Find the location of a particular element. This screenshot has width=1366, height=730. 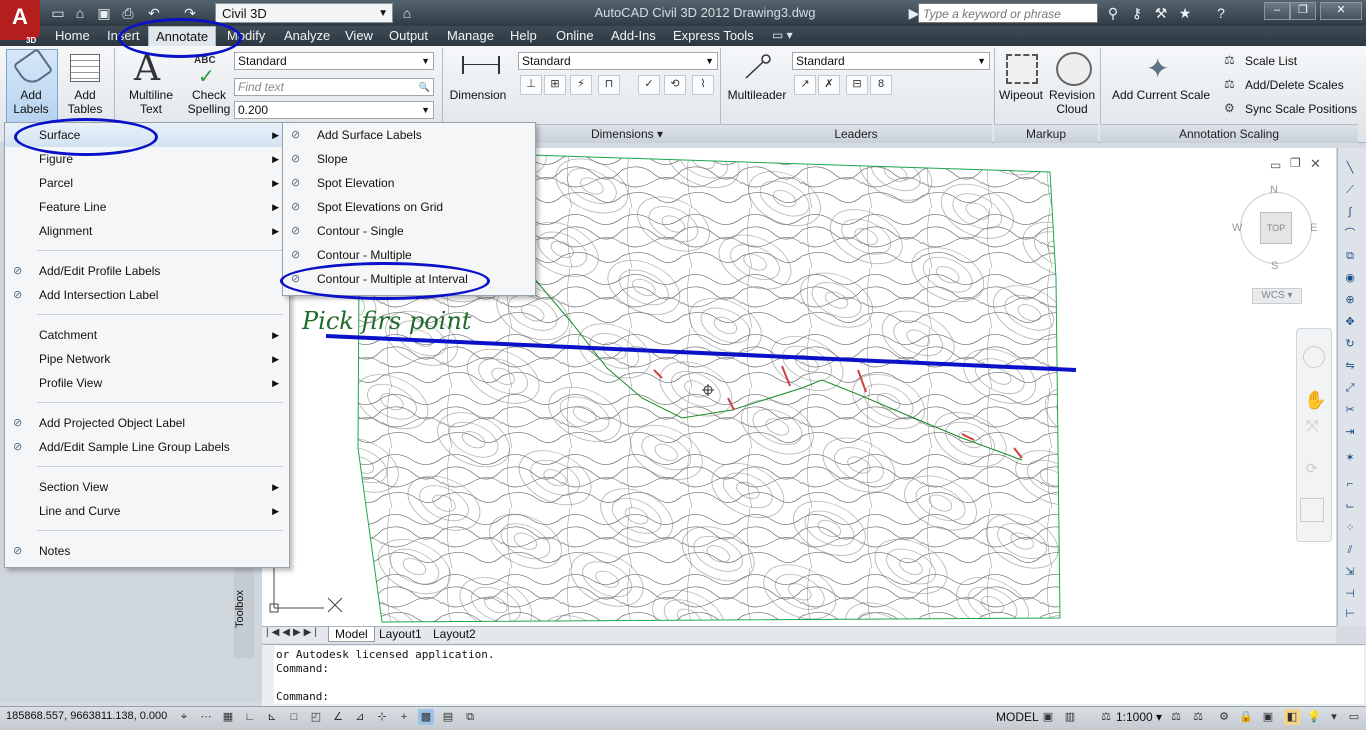

restore-button: ❐ is located at coordinates (1303, 11).